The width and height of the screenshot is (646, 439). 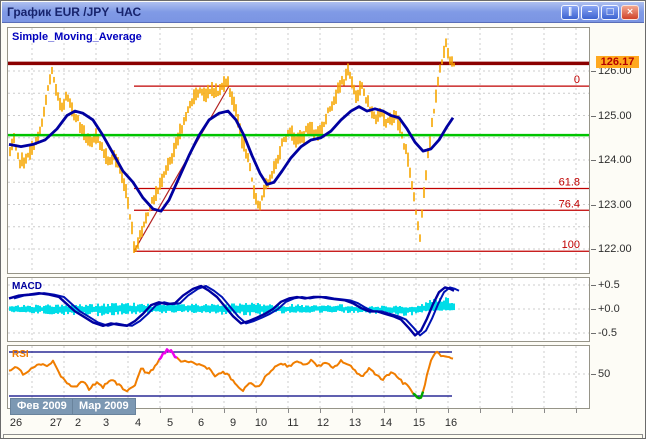 What do you see at coordinates (386, 423) in the screenshot?
I see `date-label: 14` at bounding box center [386, 423].